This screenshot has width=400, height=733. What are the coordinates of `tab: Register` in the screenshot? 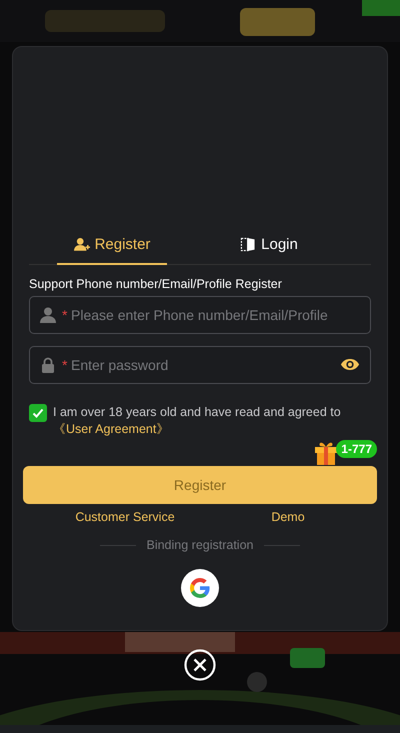 It's located at (112, 245).